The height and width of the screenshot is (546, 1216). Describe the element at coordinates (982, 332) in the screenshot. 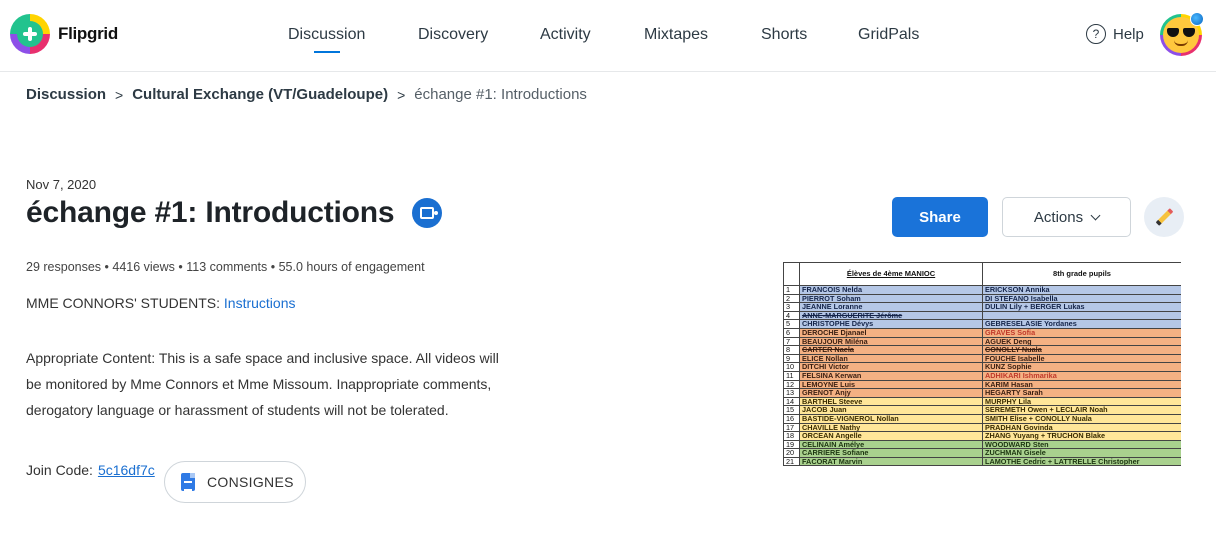

I see `table-row: 6 DEROCHE Djanael GRAVES Sofia` at that location.